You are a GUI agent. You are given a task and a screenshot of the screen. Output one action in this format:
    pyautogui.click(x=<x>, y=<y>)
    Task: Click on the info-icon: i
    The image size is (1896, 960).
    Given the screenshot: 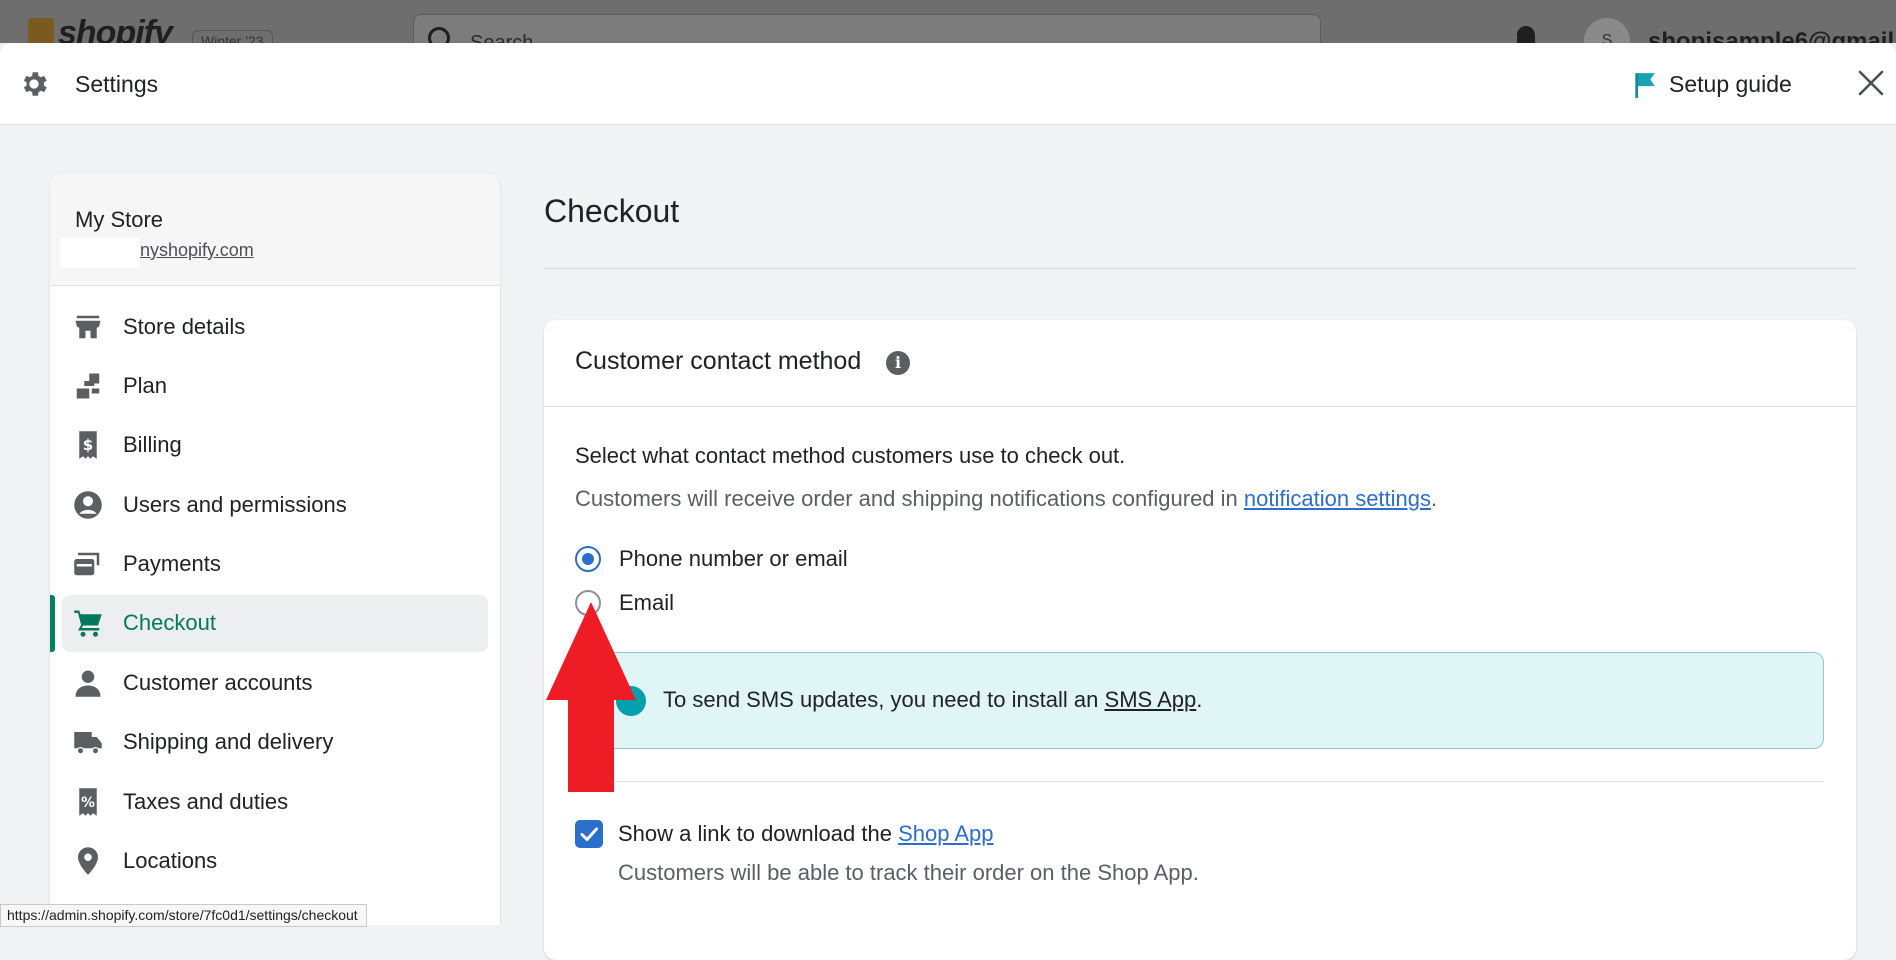 What is the action you would take?
    pyautogui.click(x=898, y=363)
    